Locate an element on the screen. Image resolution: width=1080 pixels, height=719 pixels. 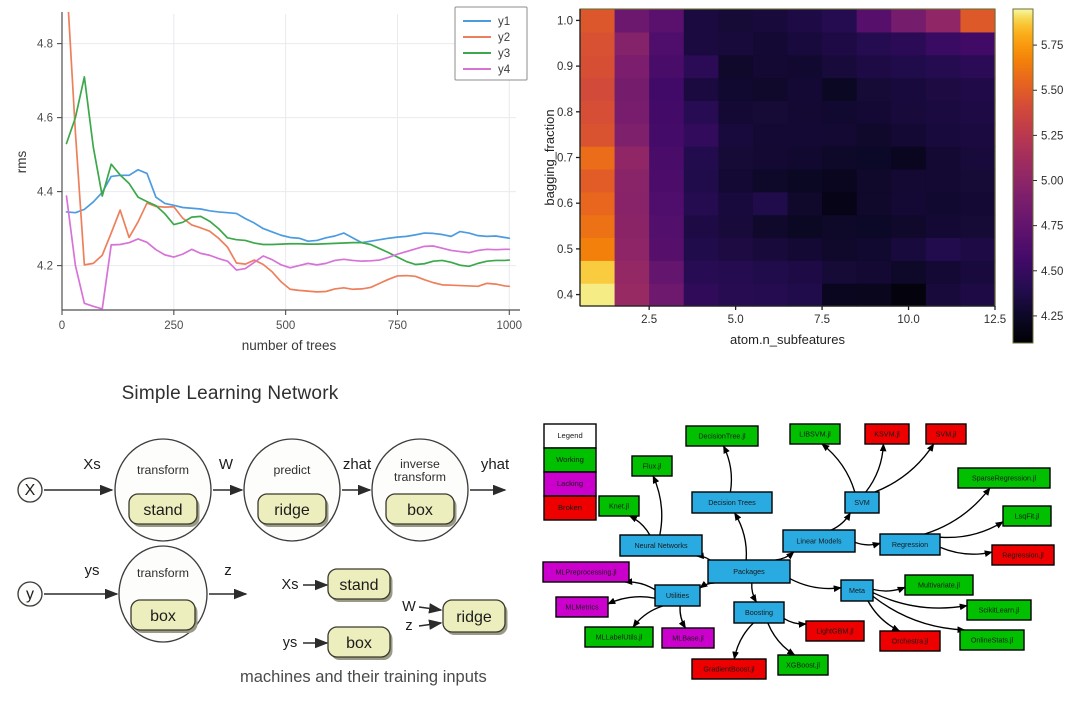
package-node-label-xgboost-jl: XGBoost.jl is located at coordinates (803, 664).